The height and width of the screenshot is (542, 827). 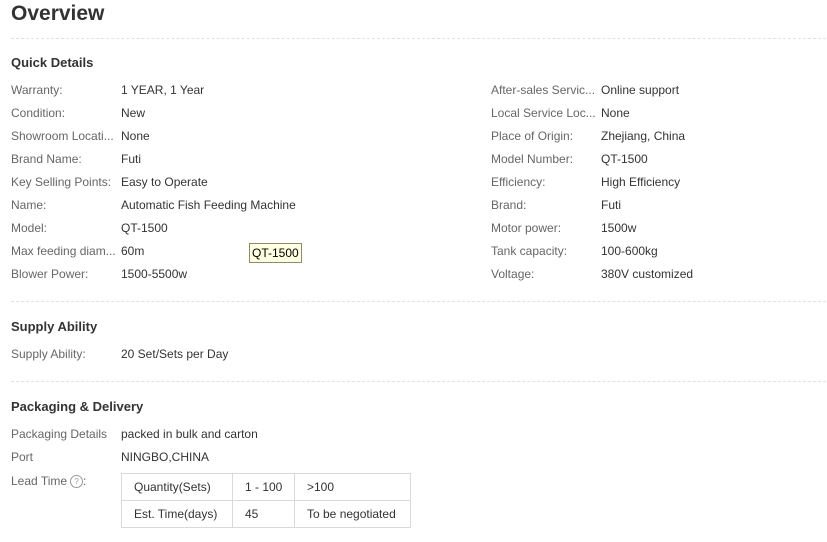 I want to click on detail-value: Automatic Fish Feeding Machine, so click(x=208, y=205).